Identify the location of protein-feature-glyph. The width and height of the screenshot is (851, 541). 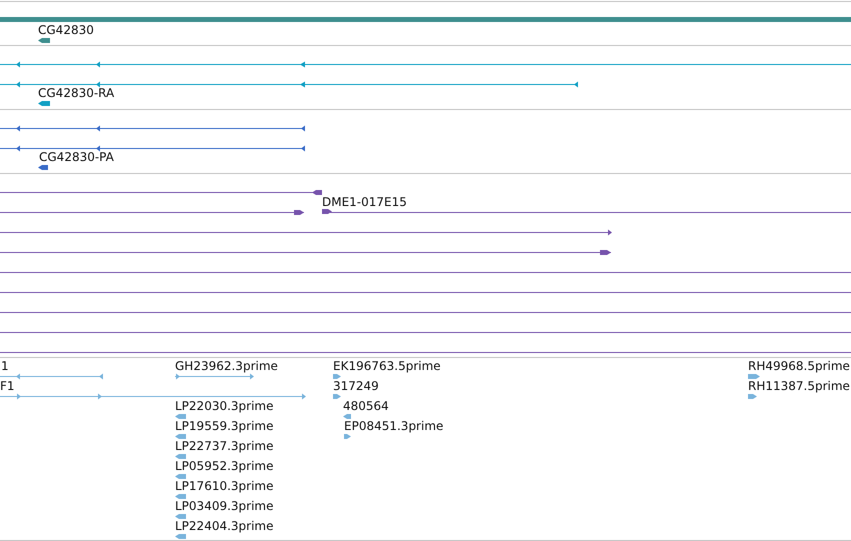
(43, 167).